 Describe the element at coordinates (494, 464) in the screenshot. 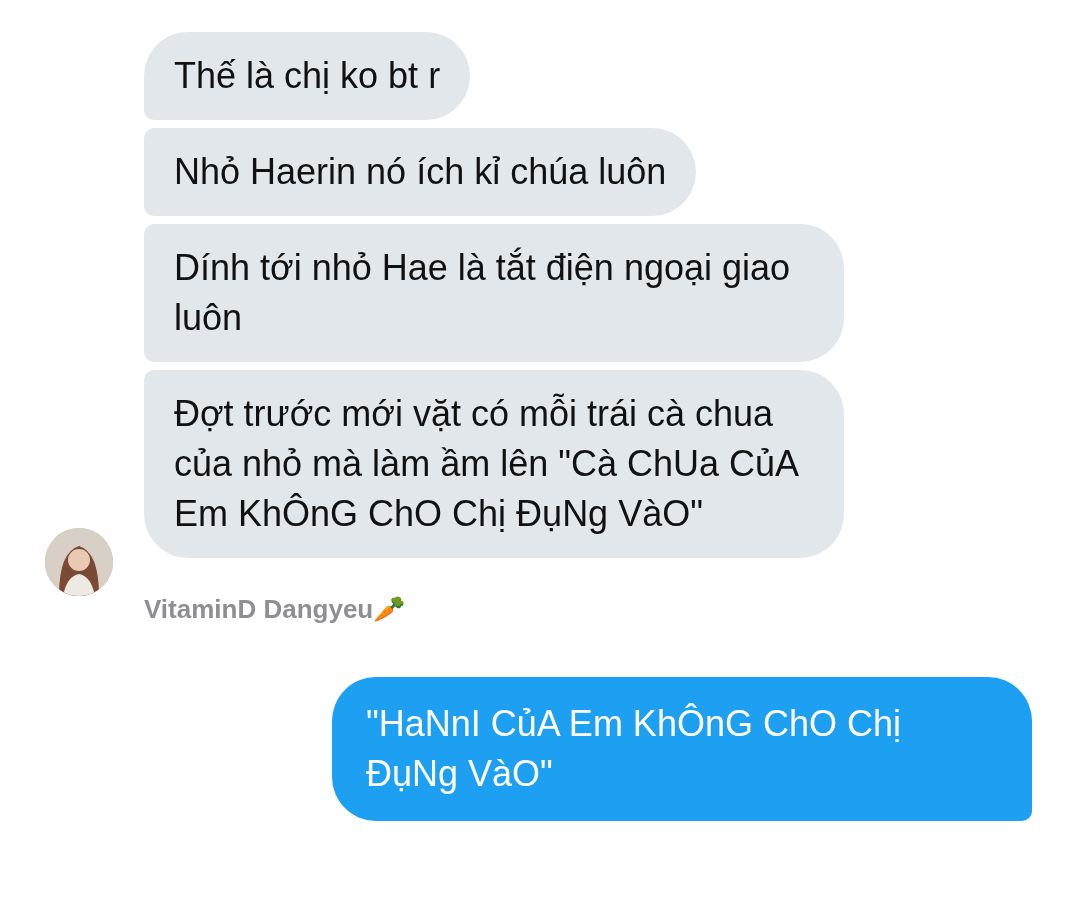

I see `message-bubble: Đợt trước mới vặt có mỗi trái cà chua của nhỏ mà làm ầm lên "Cà ChUa CủA Em KhÔnG ChO Chị ĐụNg VàO"` at that location.